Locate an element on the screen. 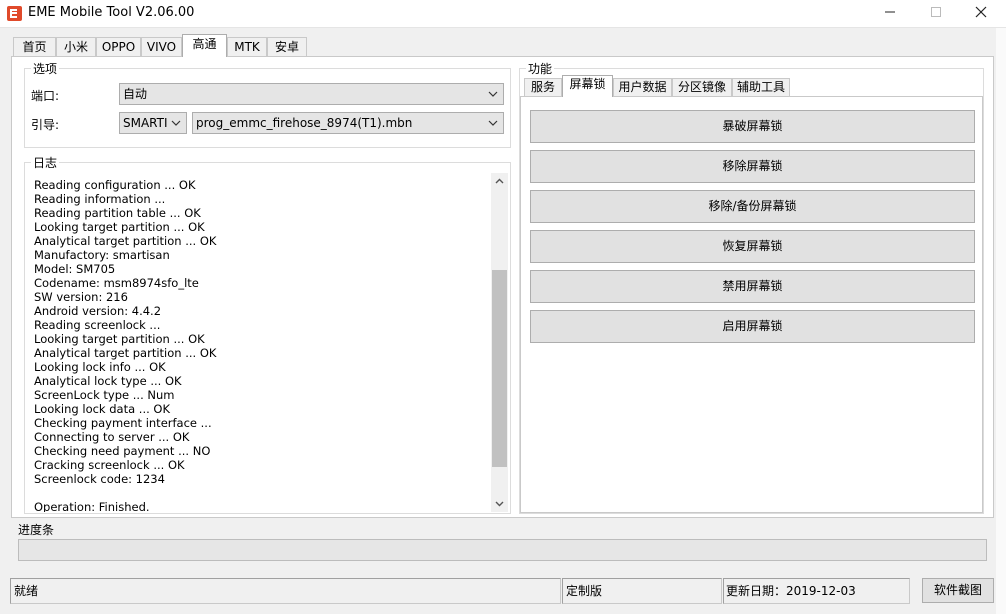 The image size is (1006, 614). progress-title: 进度条 is located at coordinates (36, 530).